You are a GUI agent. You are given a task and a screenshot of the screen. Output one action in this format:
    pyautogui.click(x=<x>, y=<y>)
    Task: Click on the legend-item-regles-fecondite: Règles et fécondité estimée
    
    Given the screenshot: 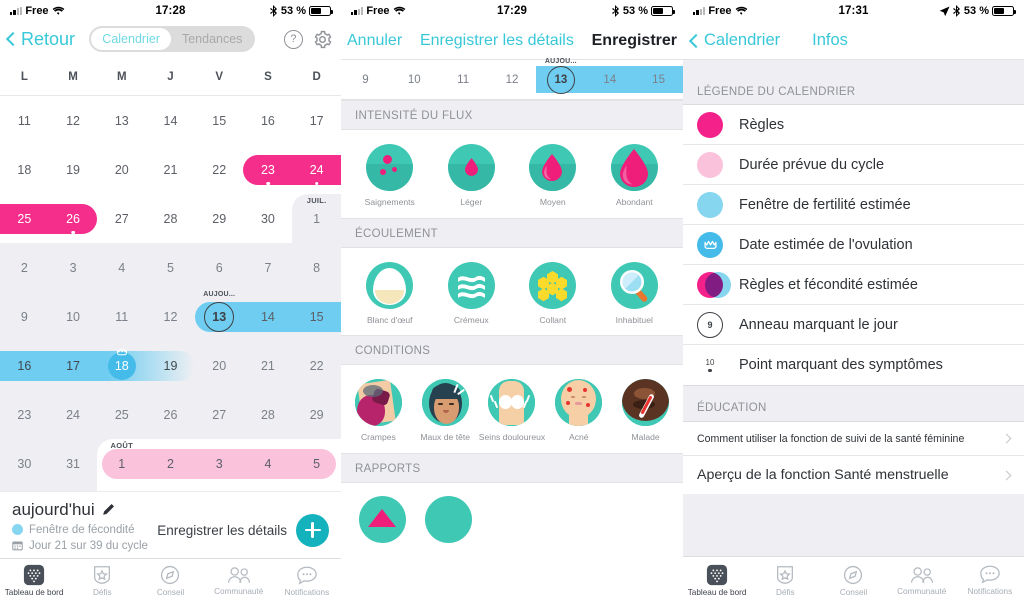 What is the action you would take?
    pyautogui.click(x=853, y=285)
    